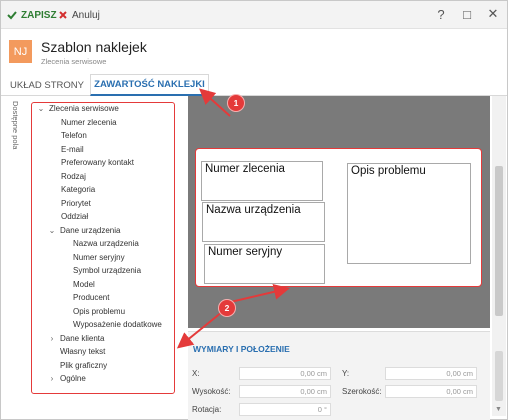 This screenshot has width=508, height=420. Describe the element at coordinates (441, 14) in the screenshot. I see `help-icon: ?` at that location.